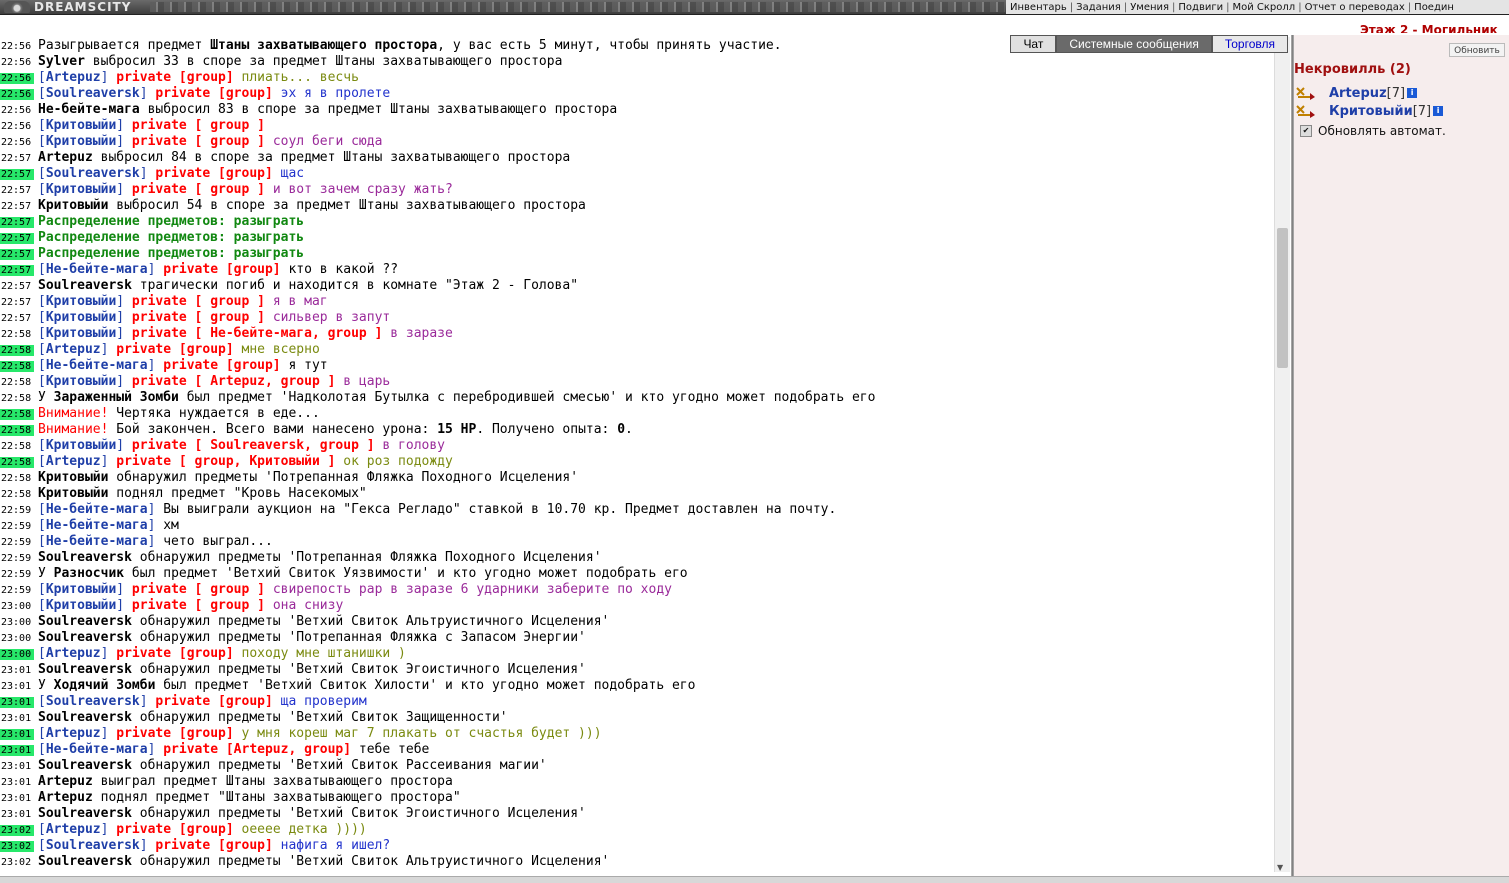  I want to click on nav-item: Отчет о переводах, so click(1355, 7).